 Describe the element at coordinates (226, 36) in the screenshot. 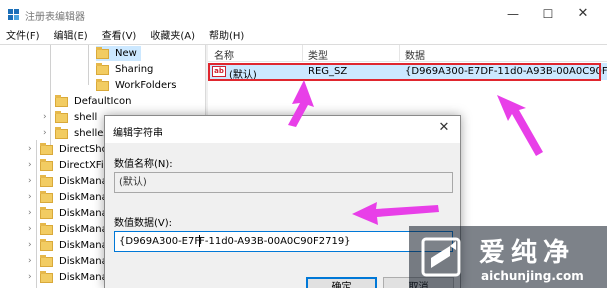

I see `menu-help: 帮助(H)` at that location.